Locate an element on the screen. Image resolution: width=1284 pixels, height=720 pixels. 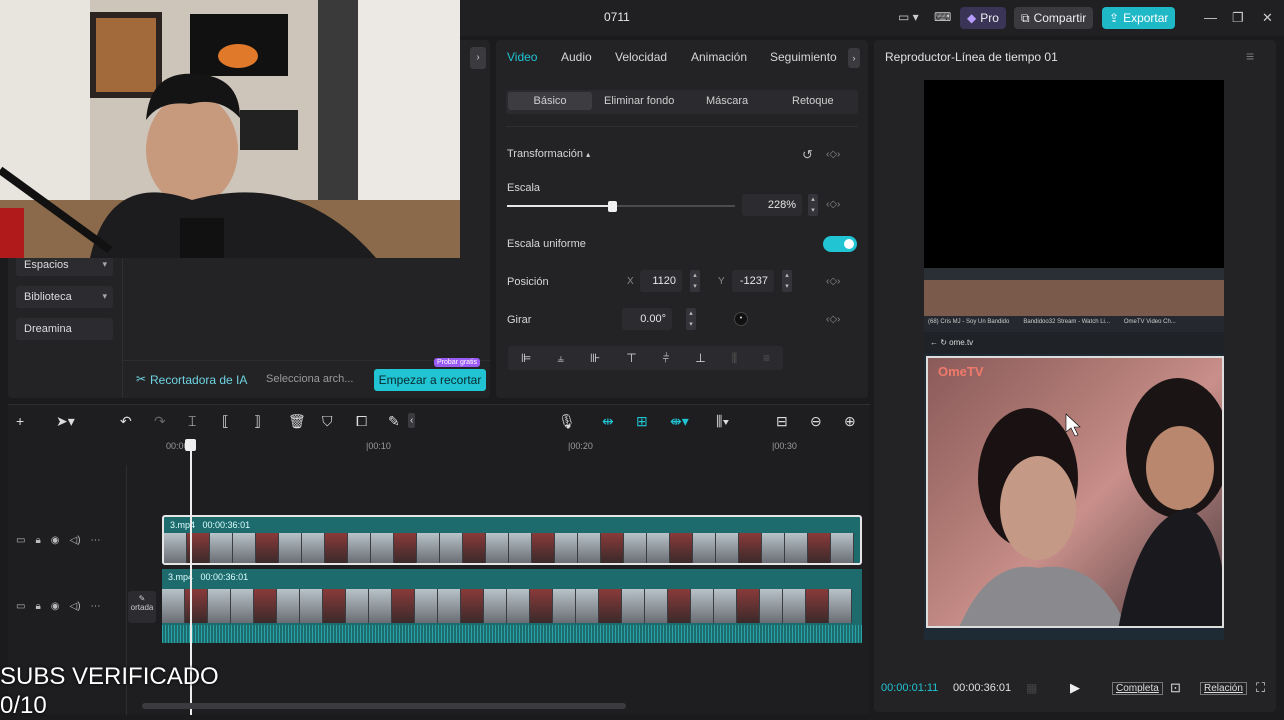
audio-waveform is located at coordinates (512, 634).